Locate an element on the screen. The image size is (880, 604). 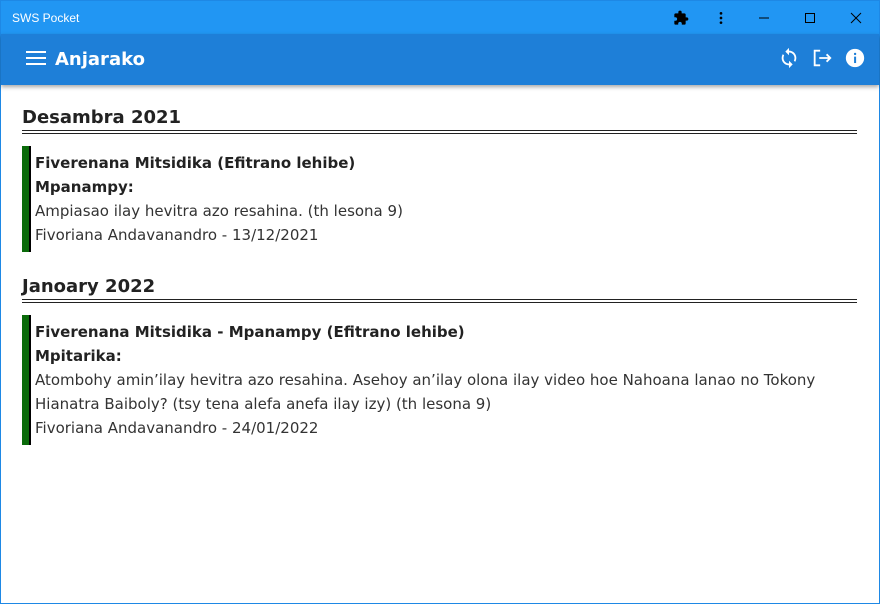
logout-icon is located at coordinates (822, 60).